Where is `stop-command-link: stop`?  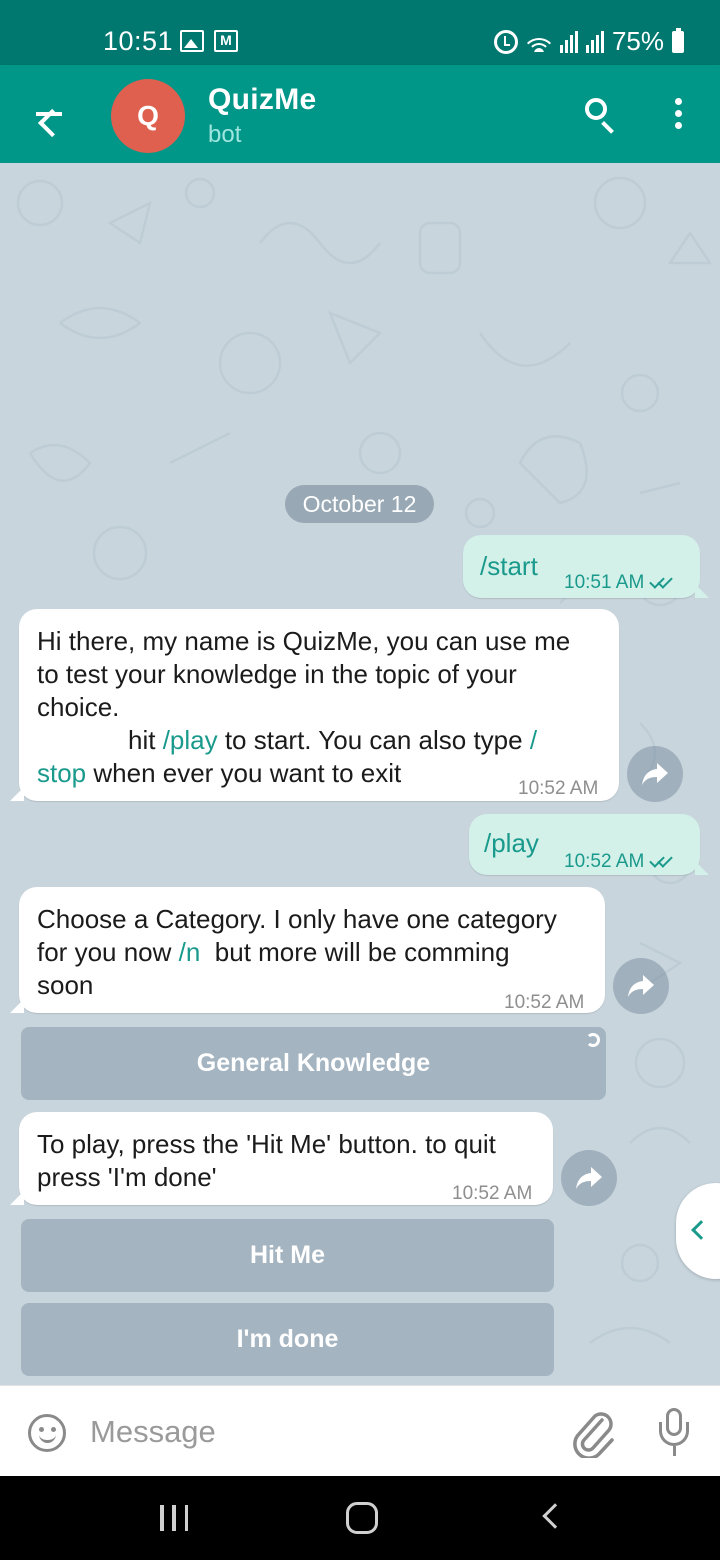 stop-command-link: stop is located at coordinates (61, 773).